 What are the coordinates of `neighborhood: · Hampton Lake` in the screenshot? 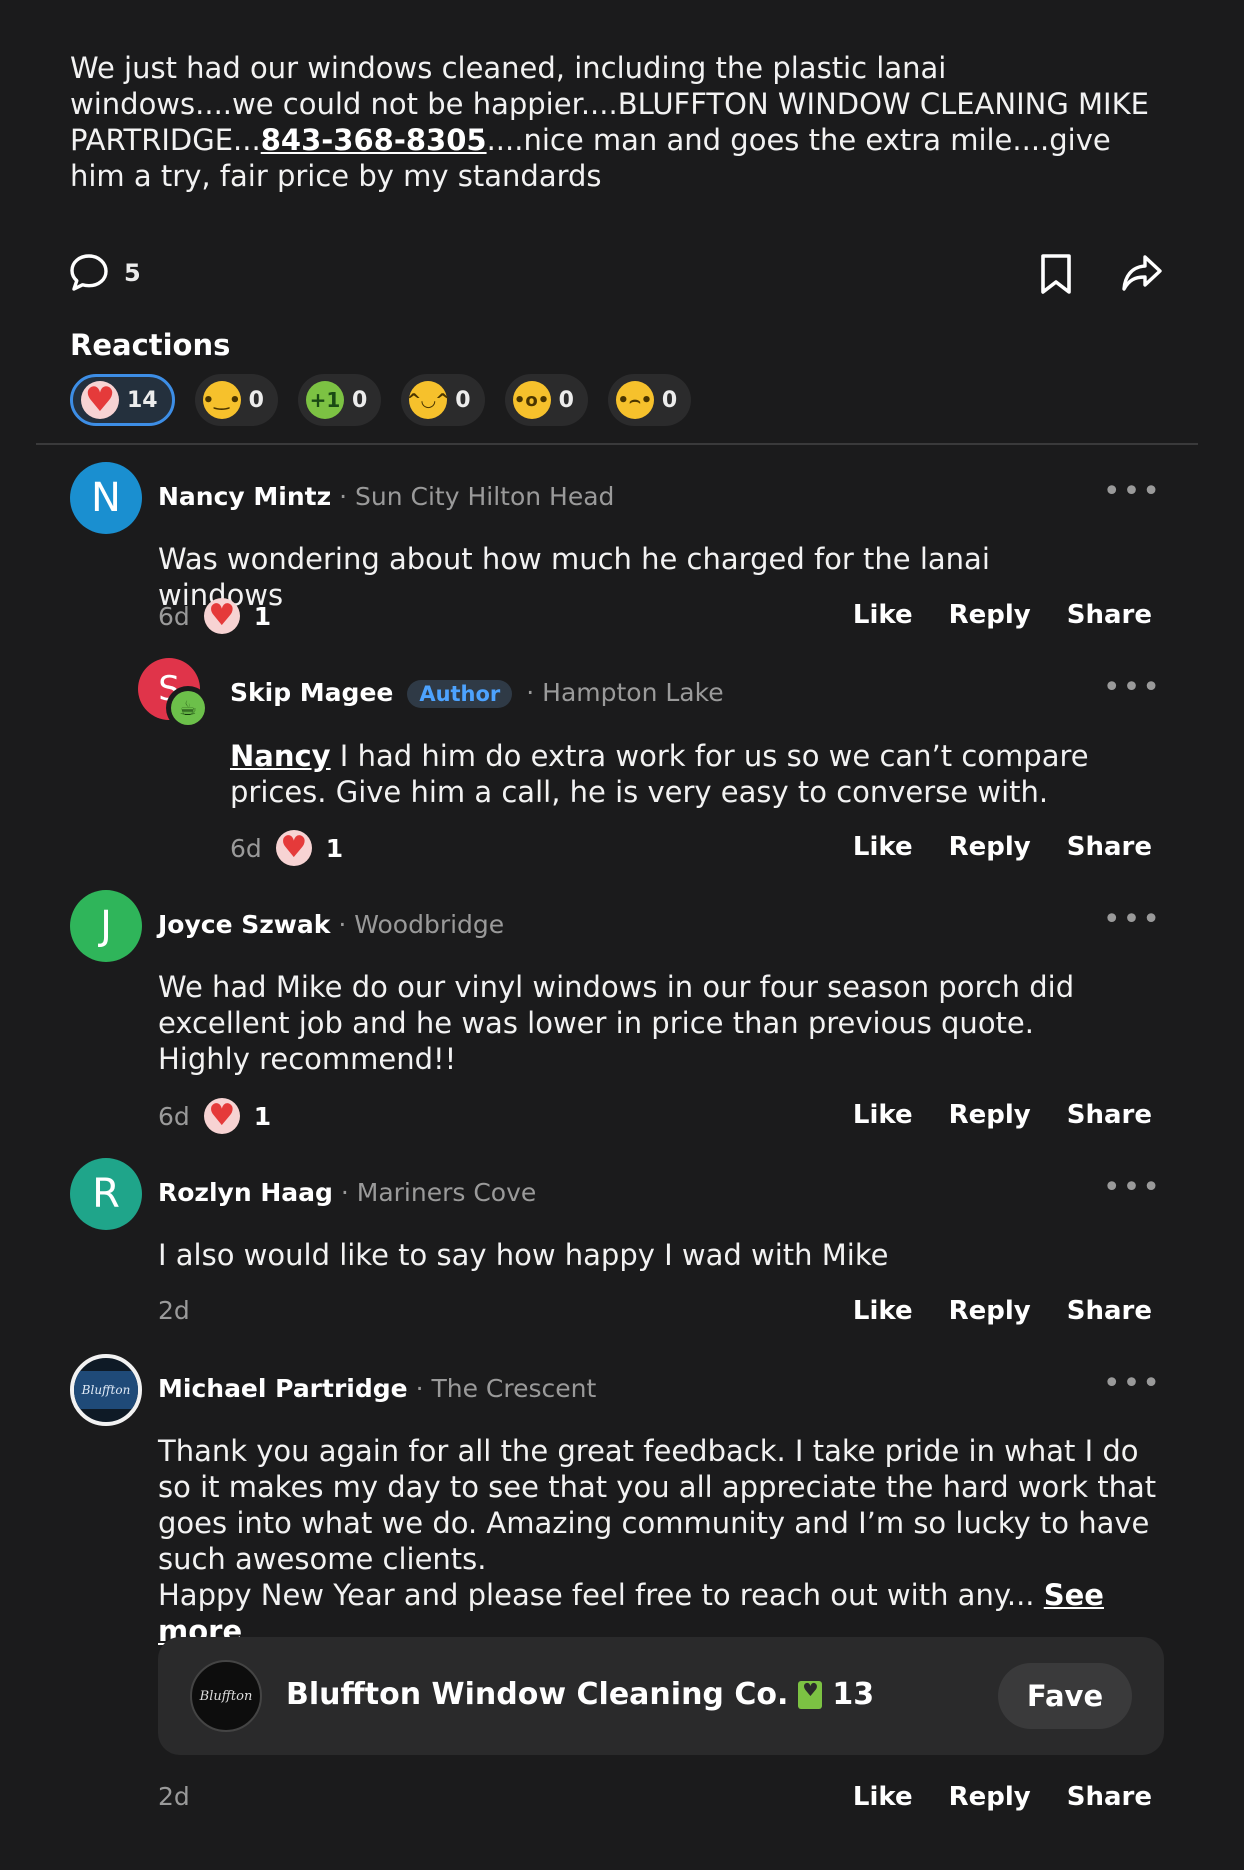 It's located at (624, 692).